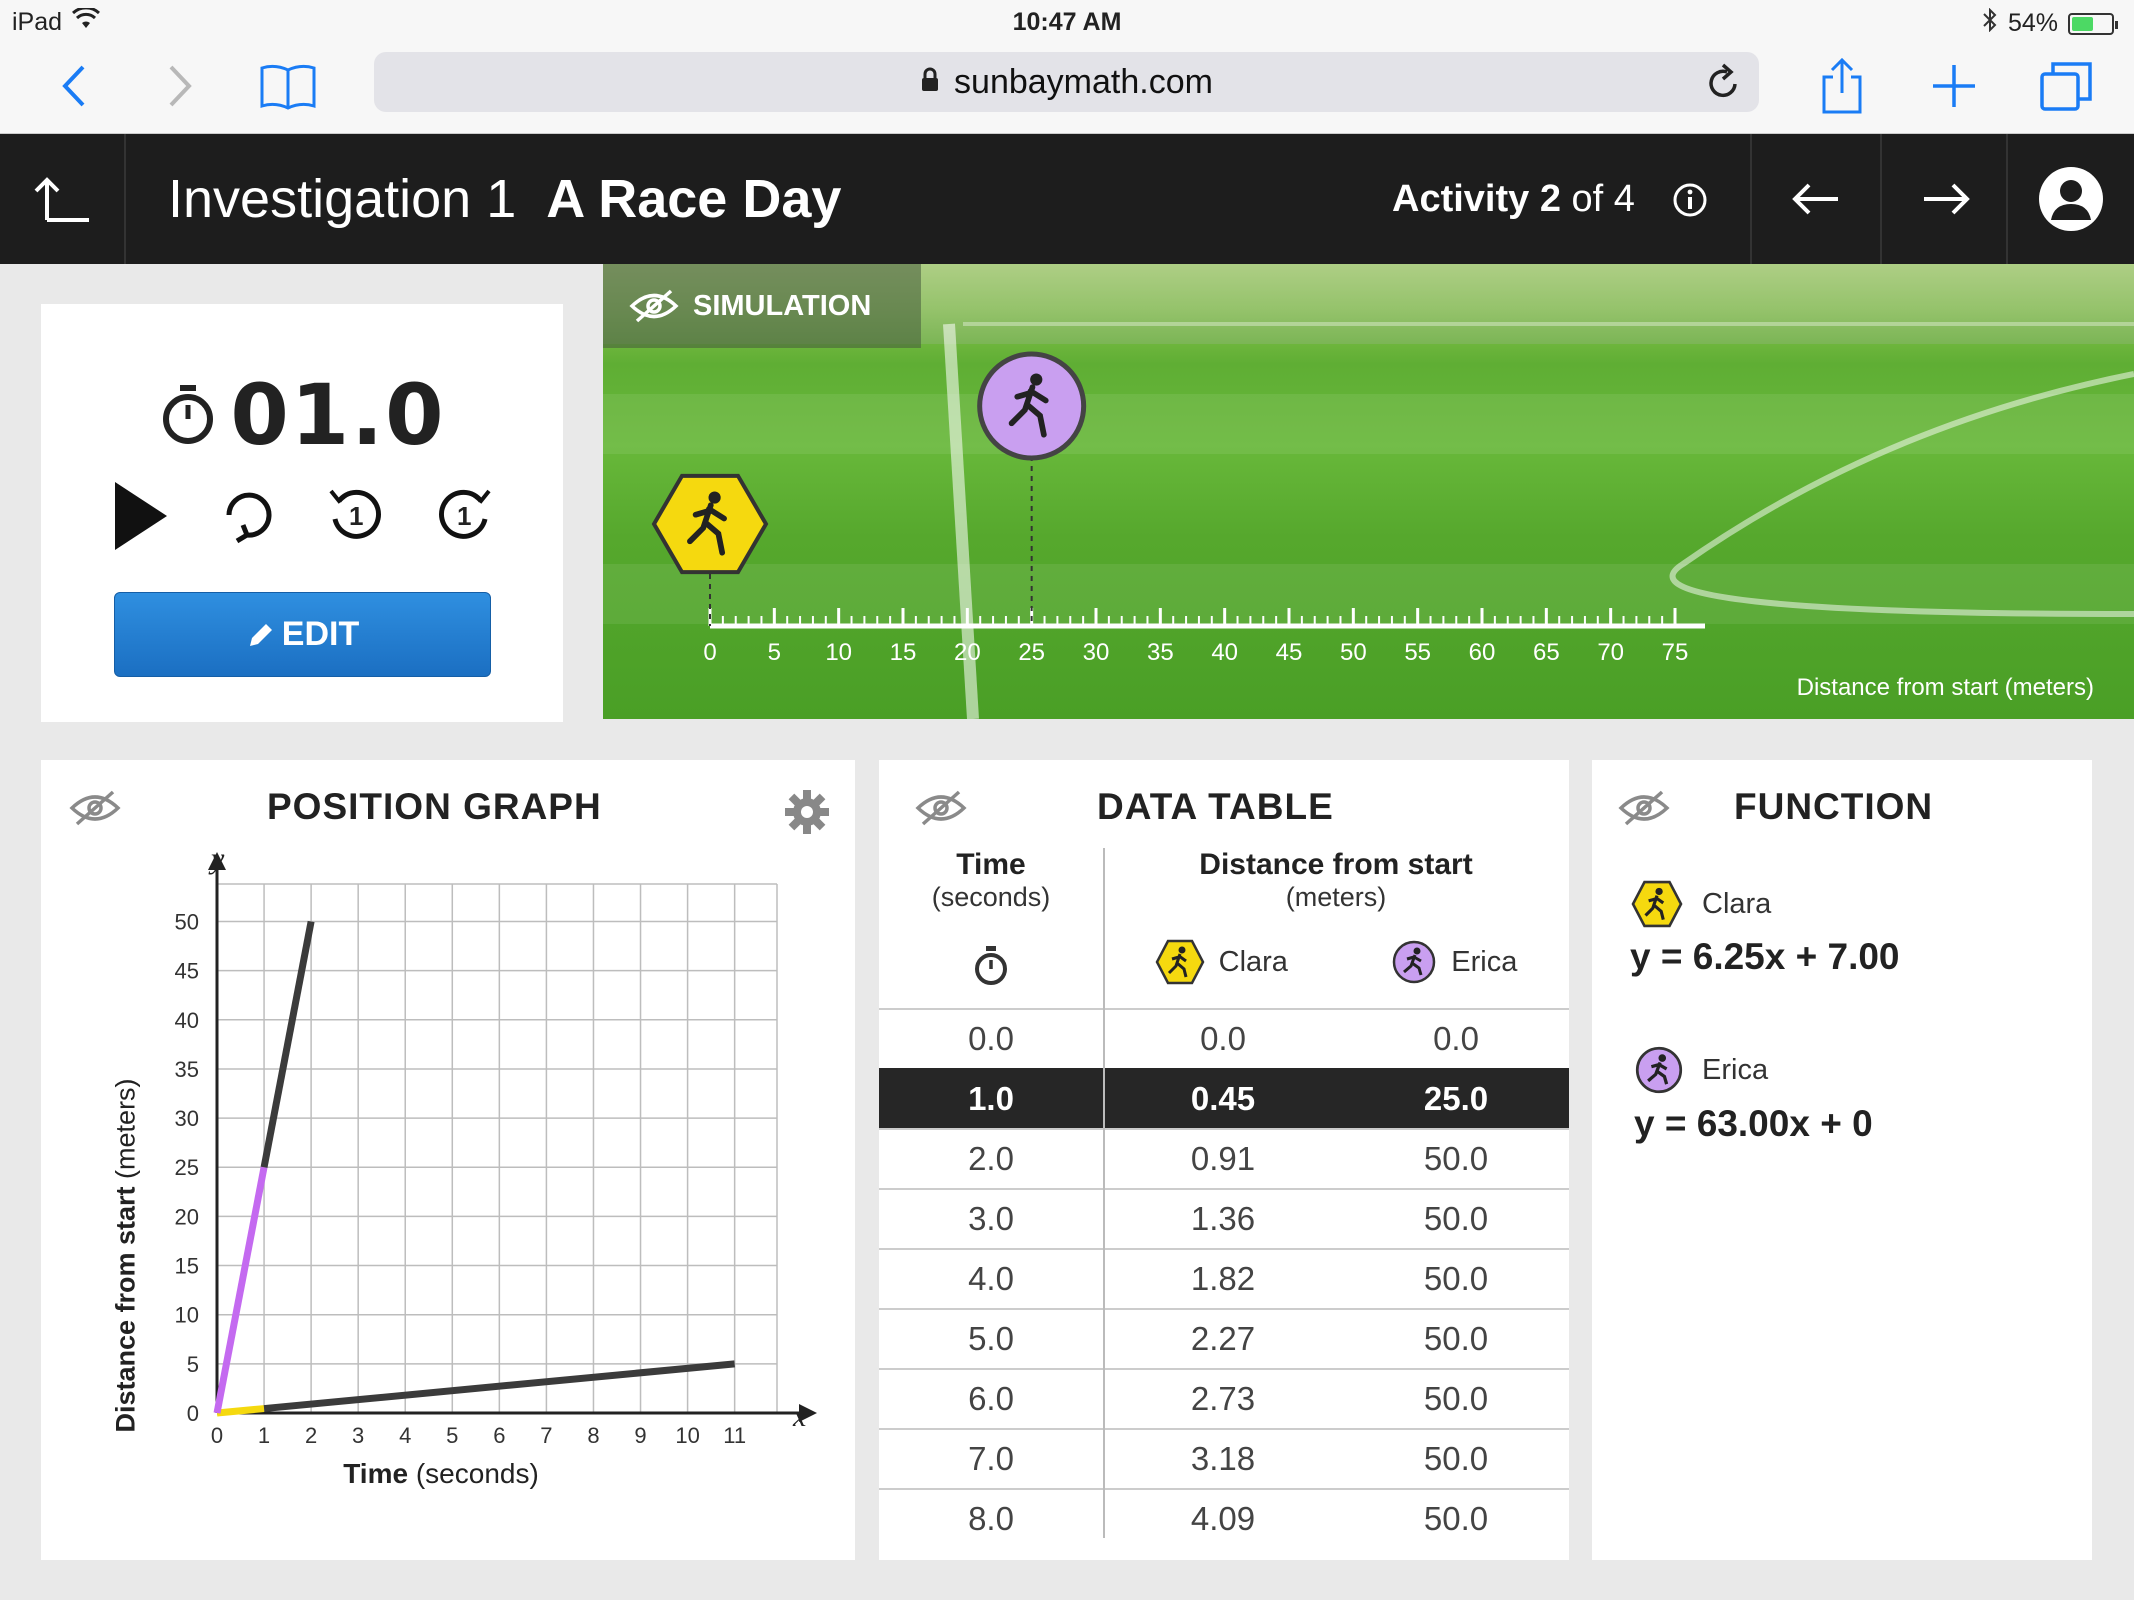 The image size is (2134, 1600). I want to click on step-forward-button: 1, so click(464, 518).